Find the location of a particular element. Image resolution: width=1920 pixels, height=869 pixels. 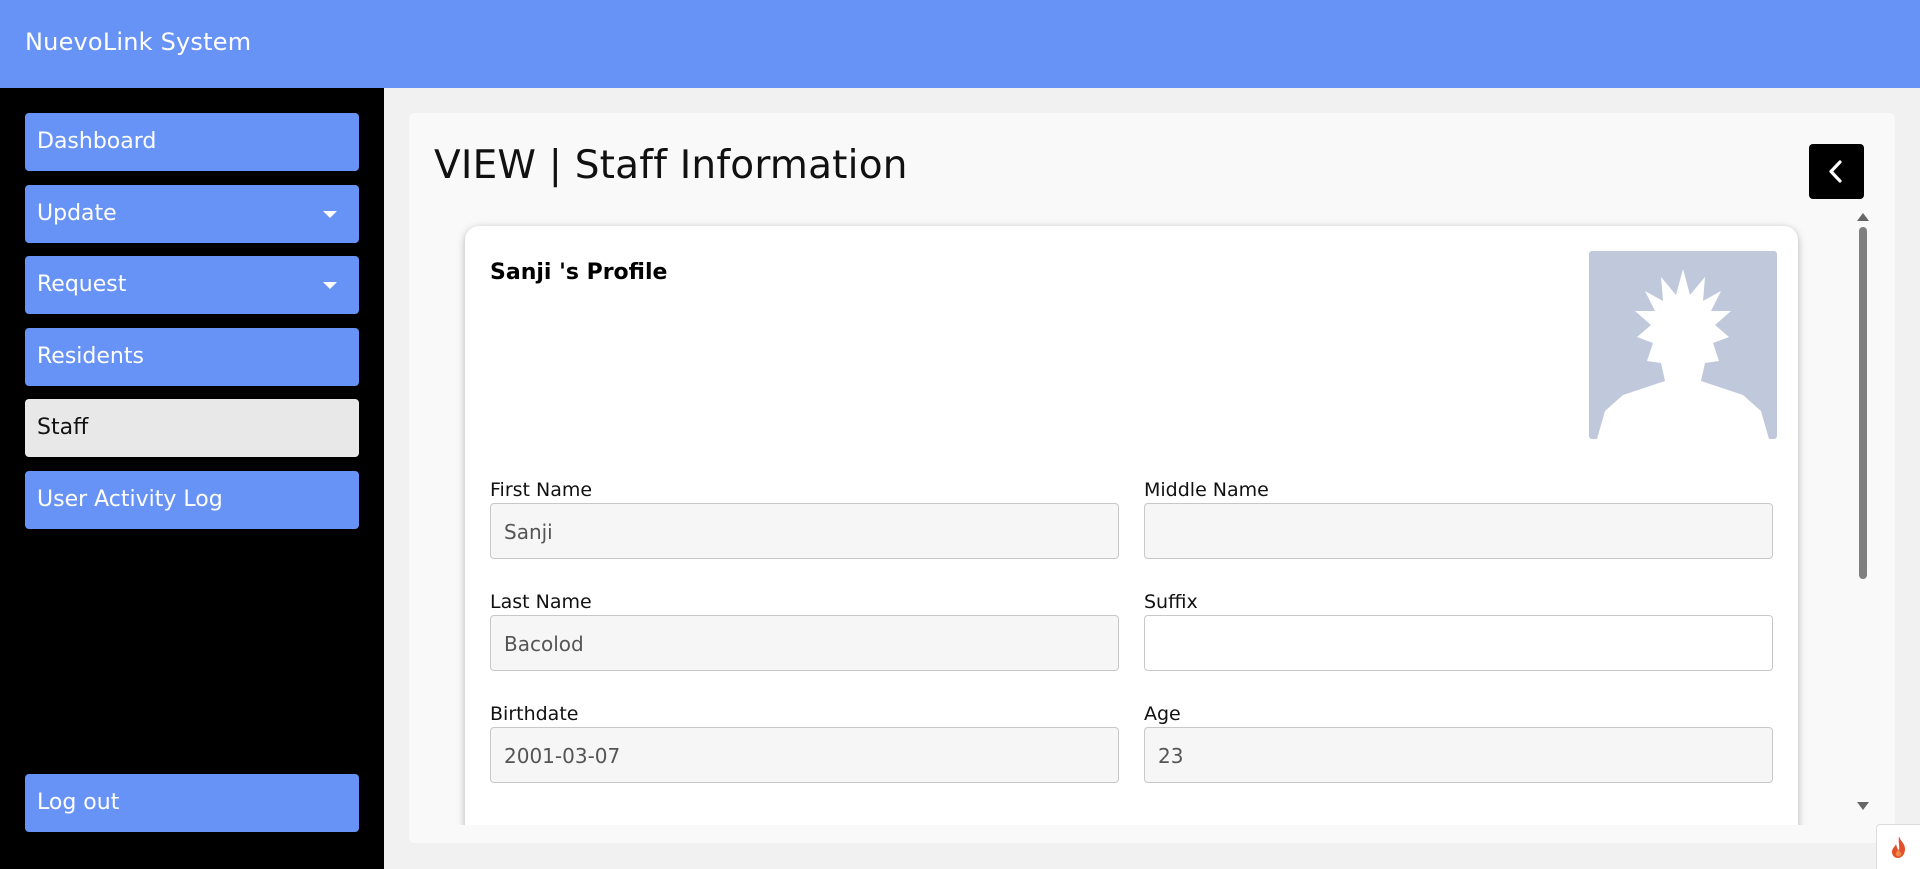

flame-icon is located at coordinates (1898, 847).